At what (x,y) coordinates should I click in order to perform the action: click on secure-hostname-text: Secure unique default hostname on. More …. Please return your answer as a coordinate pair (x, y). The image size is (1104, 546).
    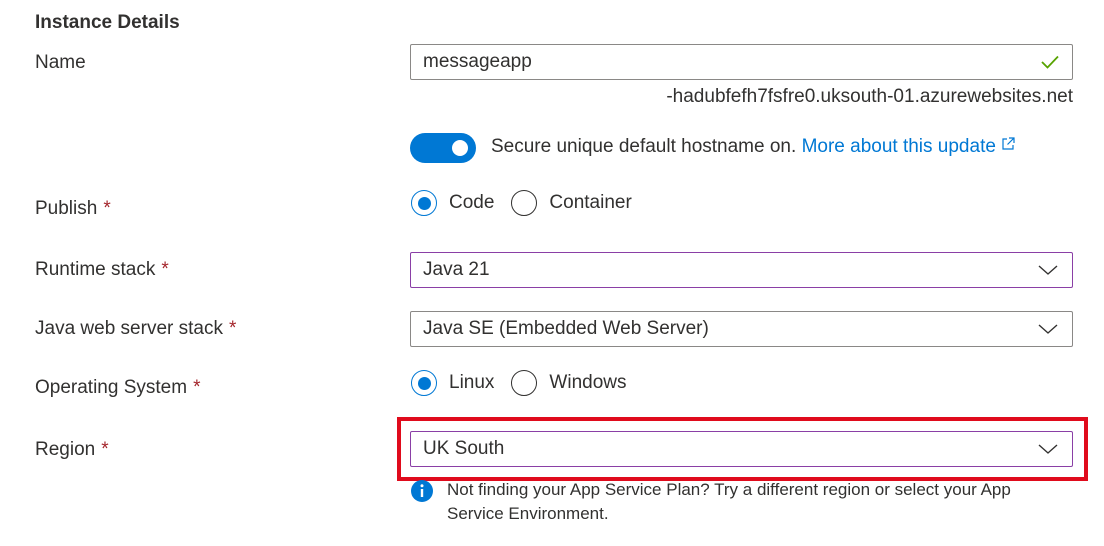
    Looking at the image, I should click on (753, 147).